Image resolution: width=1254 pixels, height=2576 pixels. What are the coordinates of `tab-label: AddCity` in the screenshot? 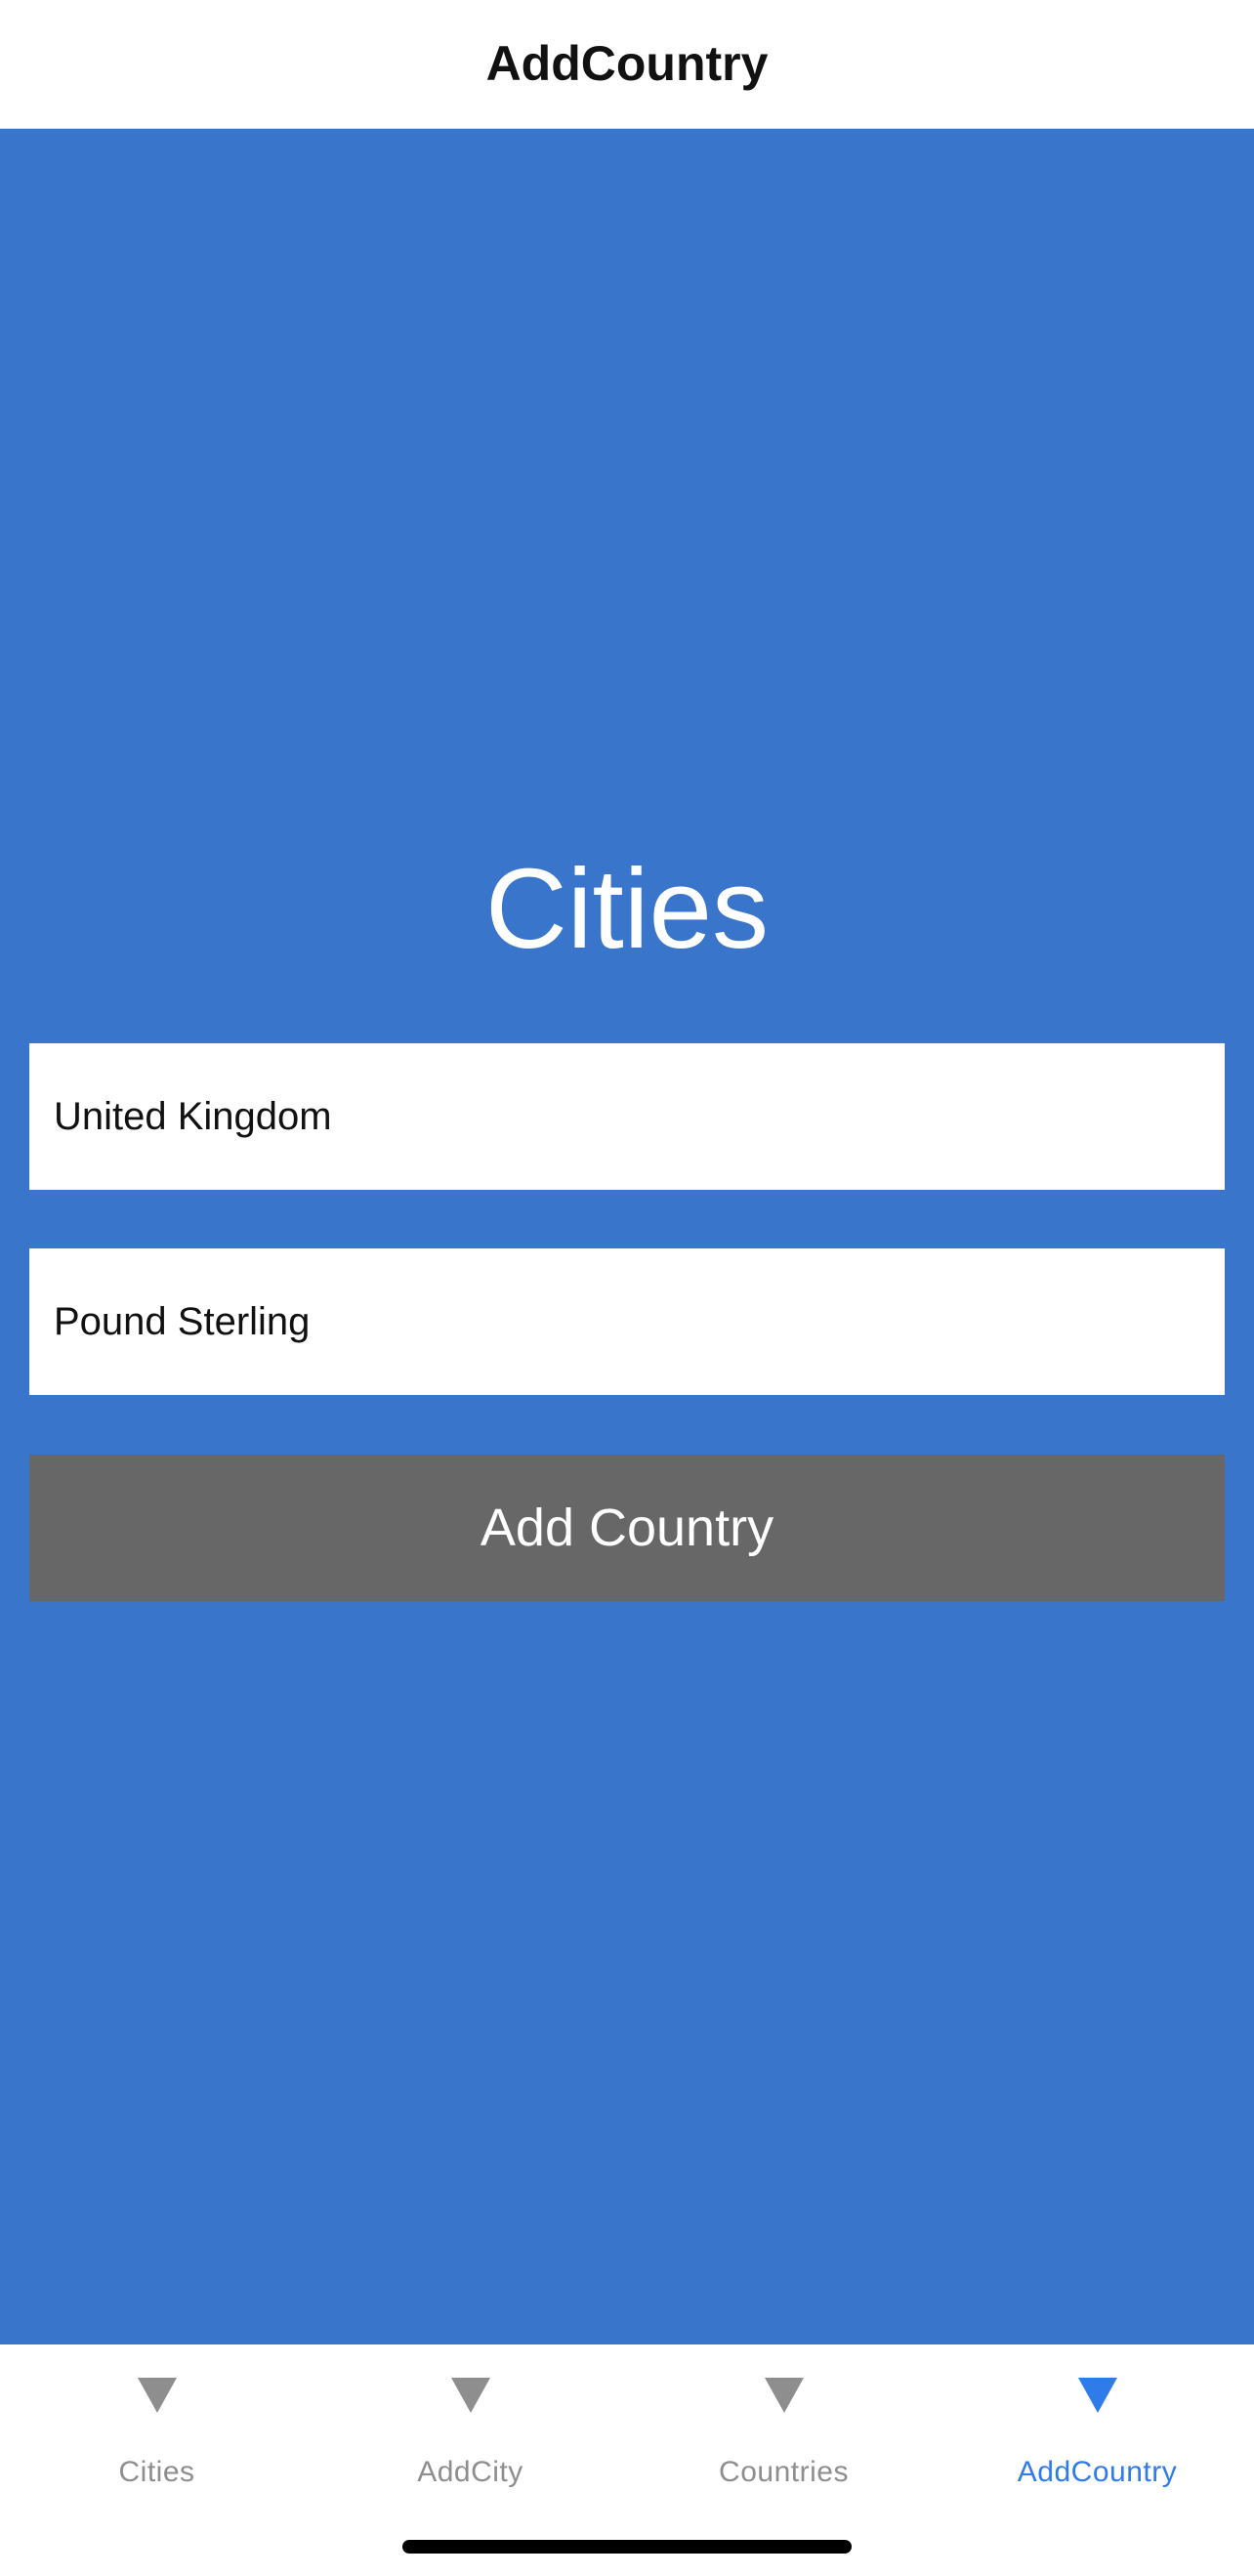 It's located at (470, 2472).